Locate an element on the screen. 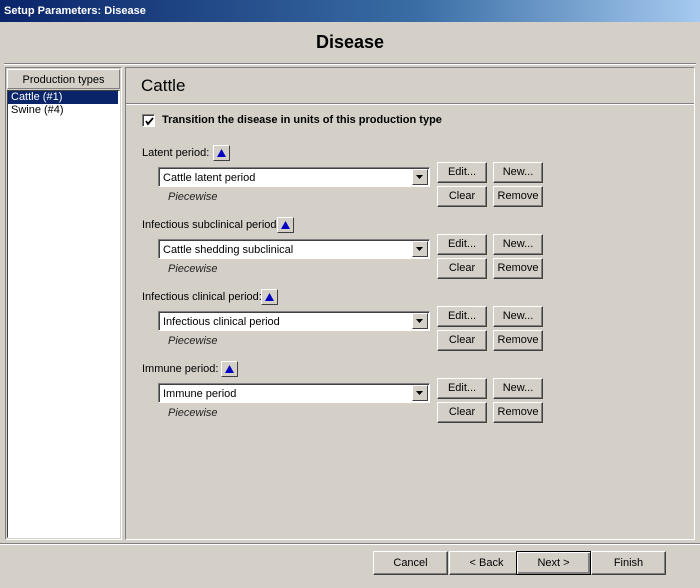 This screenshot has height=588, width=700. latent-period-type: Piecewise is located at coordinates (193, 197).